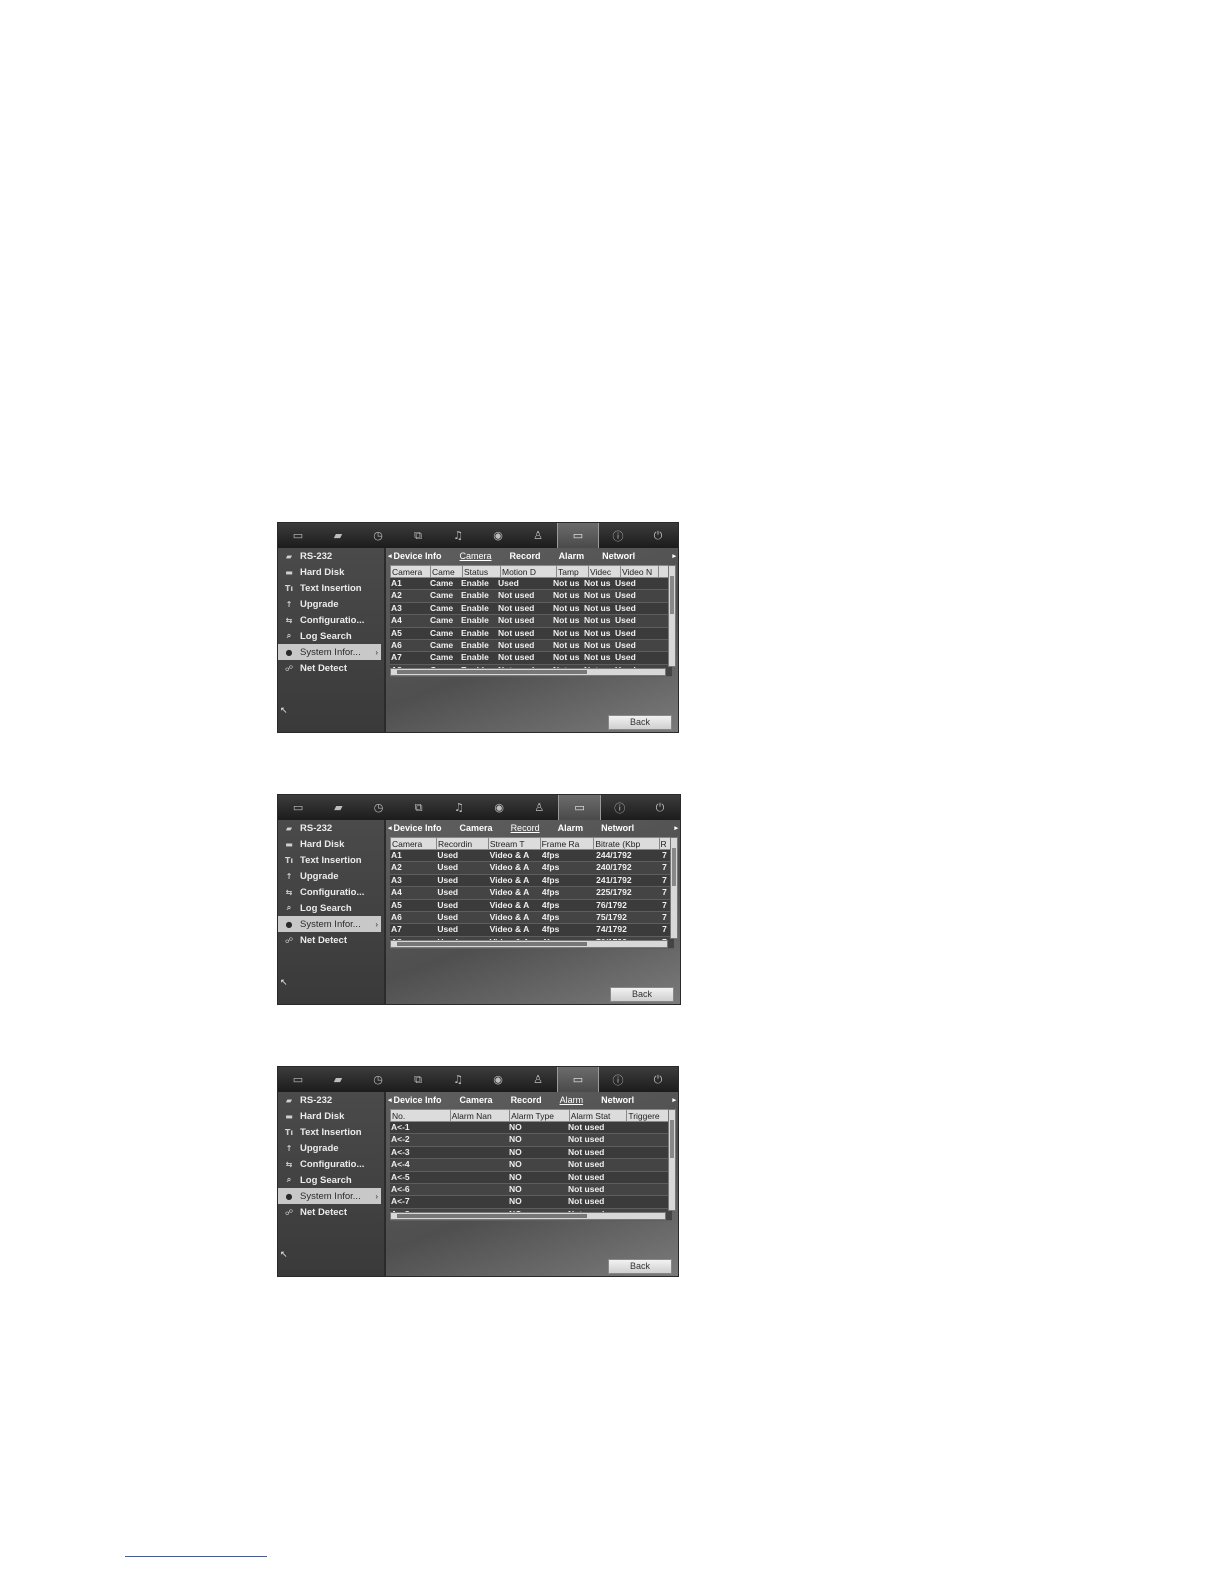 This screenshot has height=1584, width=1224. What do you see at coordinates (447, 571) in the screenshot?
I see `column-header: Came` at bounding box center [447, 571].